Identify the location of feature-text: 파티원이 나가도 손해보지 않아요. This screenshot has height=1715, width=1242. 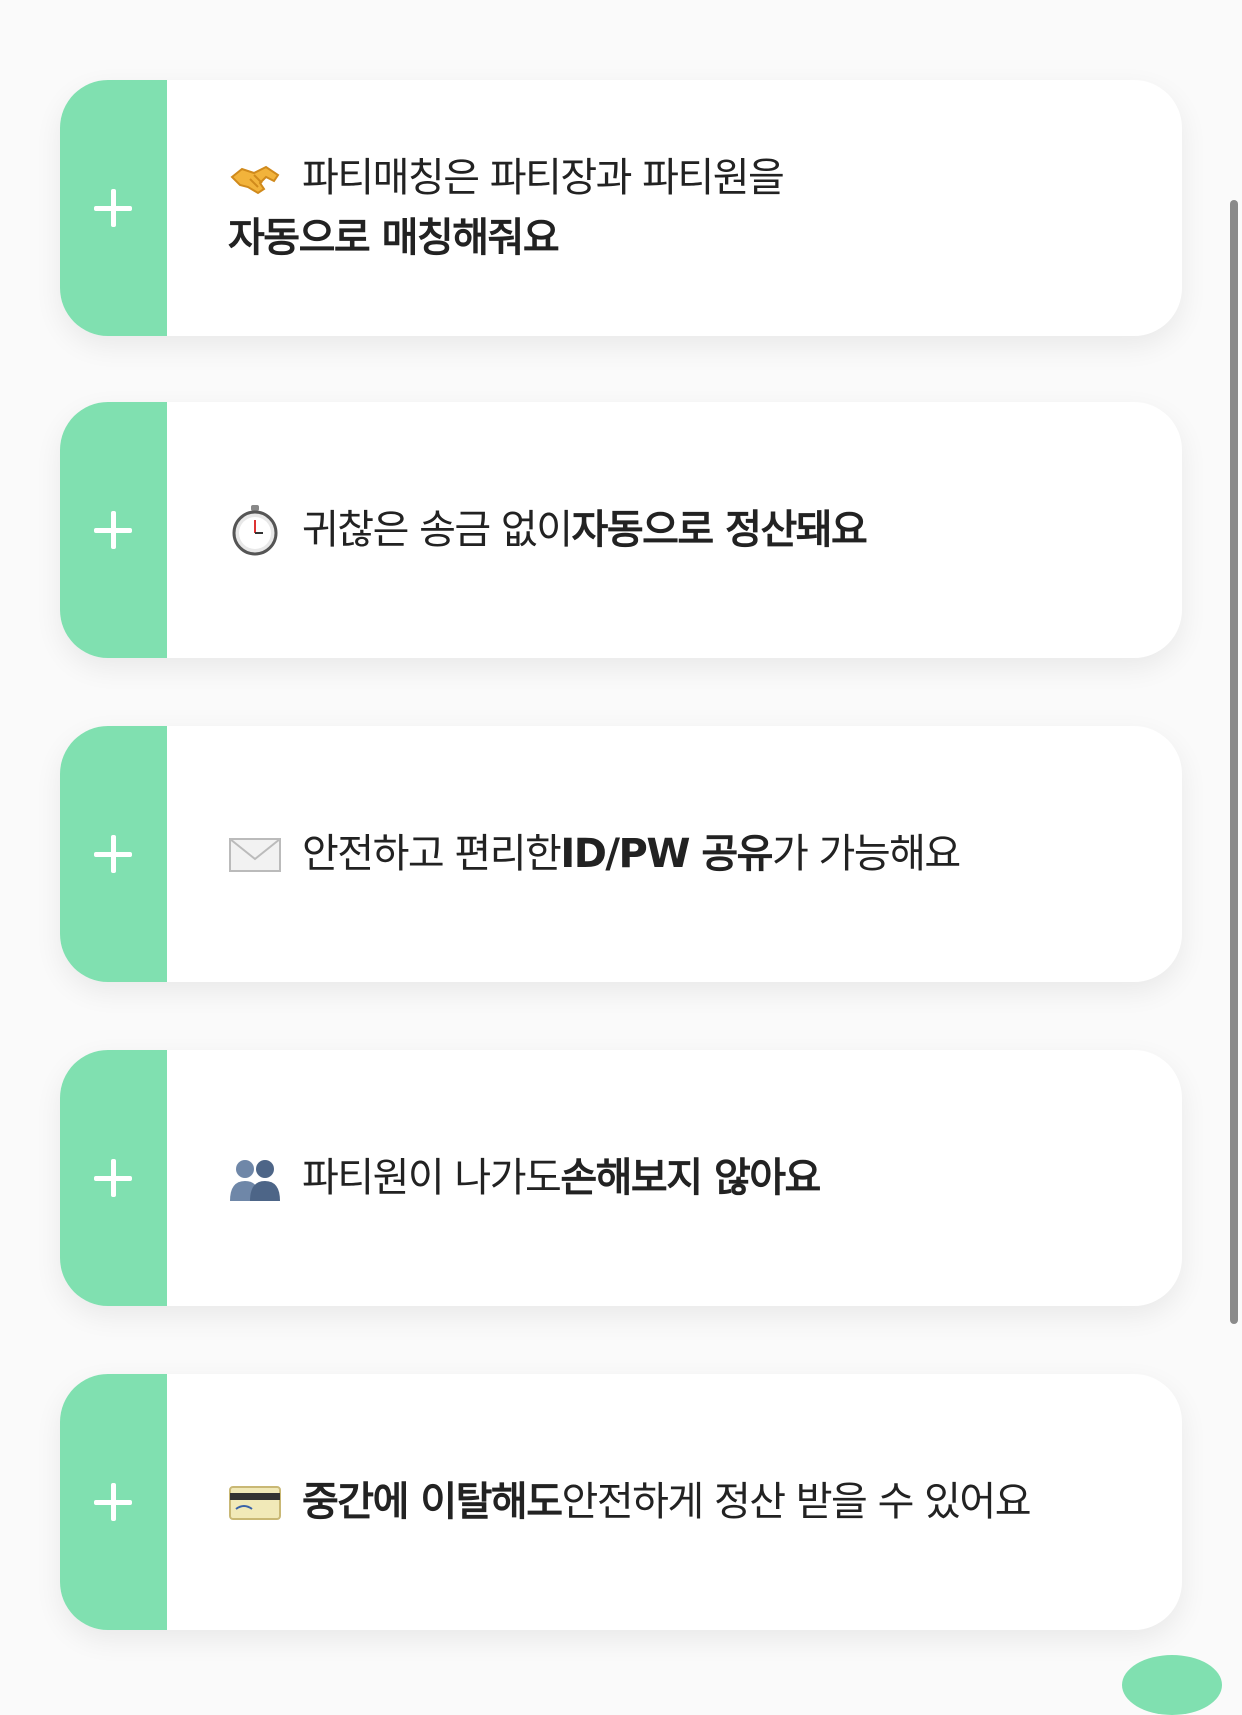
(685, 1178).